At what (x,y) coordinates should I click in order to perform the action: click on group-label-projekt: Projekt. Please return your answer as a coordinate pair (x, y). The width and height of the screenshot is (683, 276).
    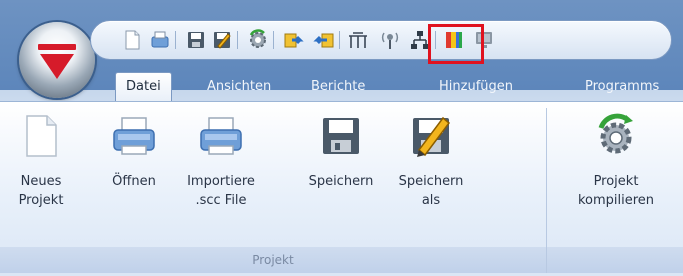
    Looking at the image, I should click on (273, 260).